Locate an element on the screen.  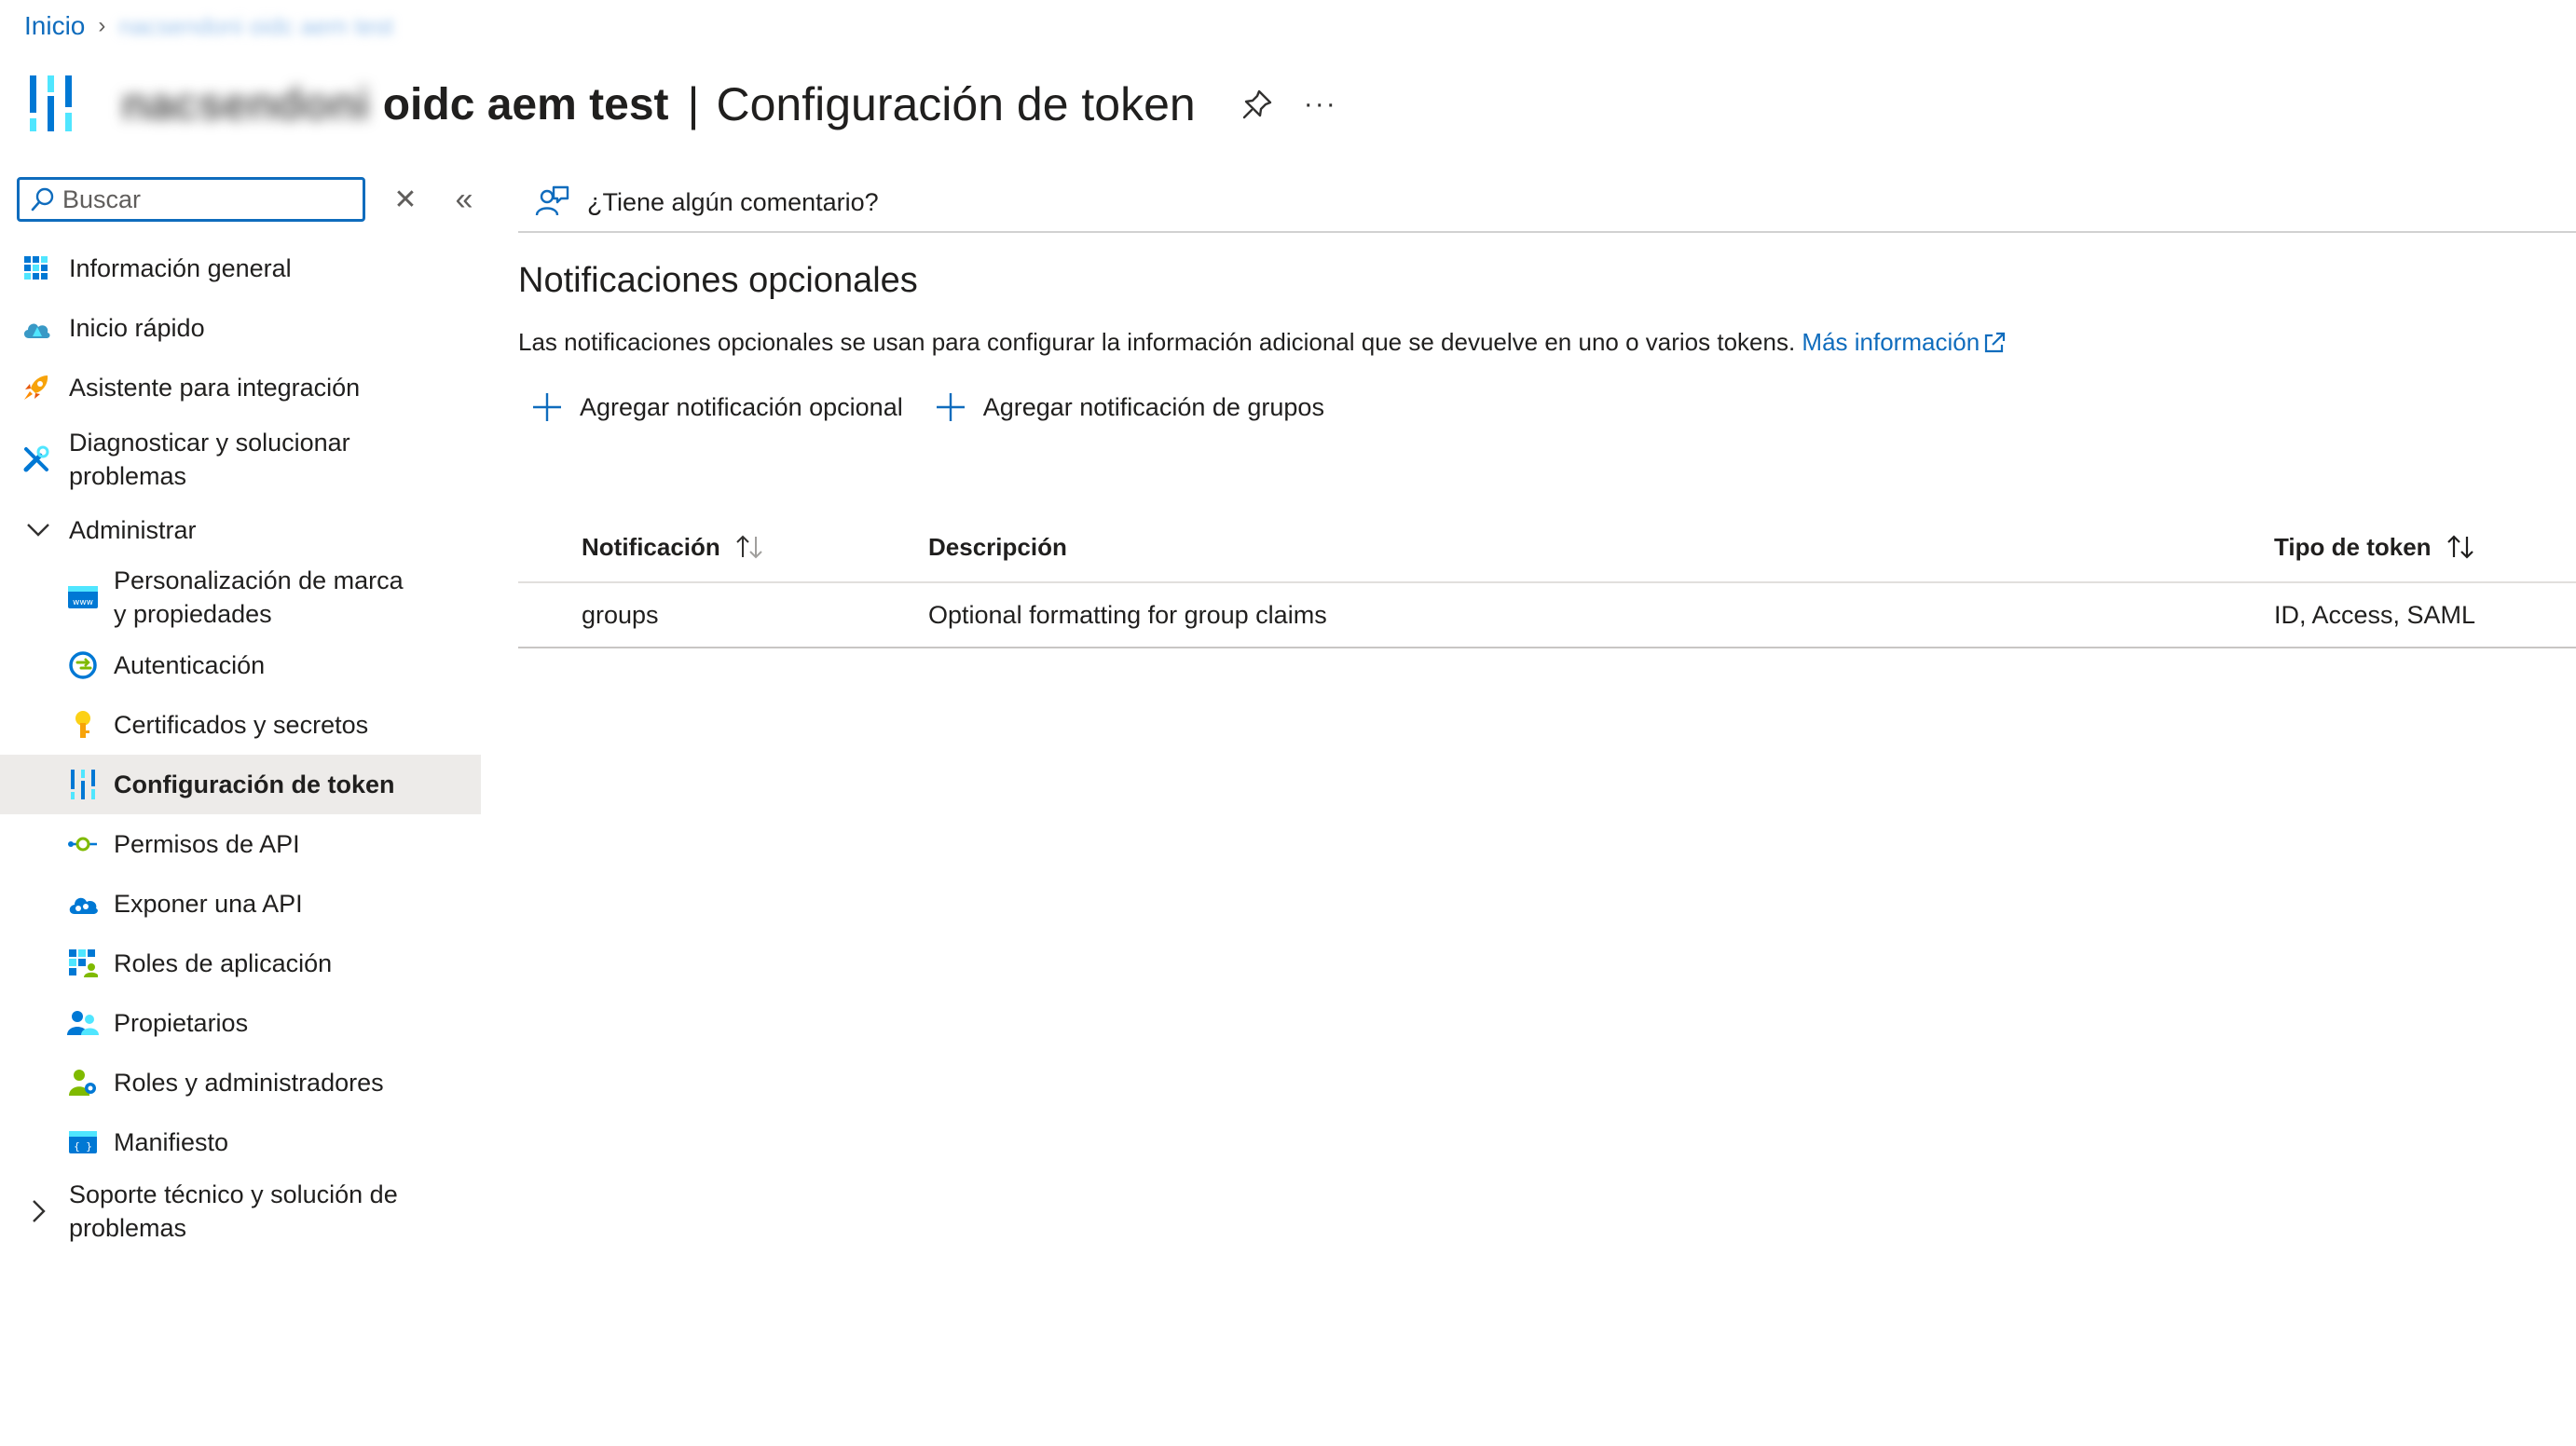
add-groups-claim-button: Agregar notificación de grupos is located at coordinates (1129, 407).